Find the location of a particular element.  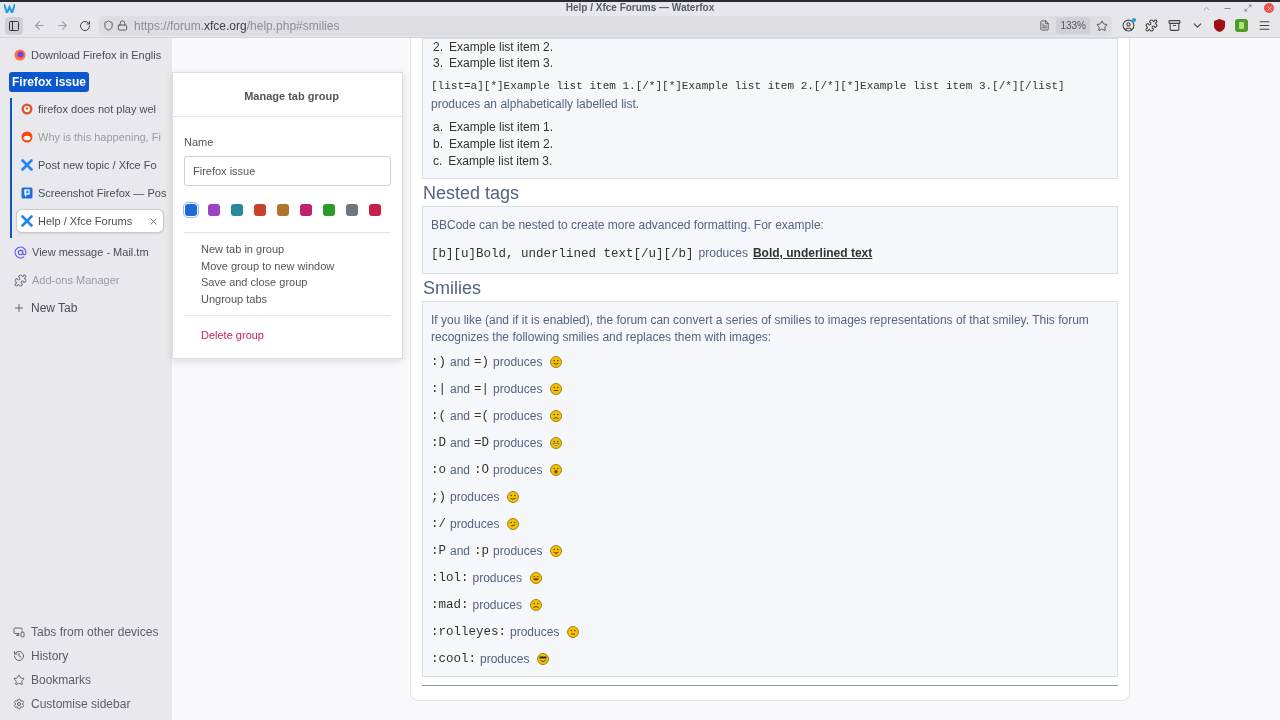

x-mark-icon is located at coordinates (27, 221).